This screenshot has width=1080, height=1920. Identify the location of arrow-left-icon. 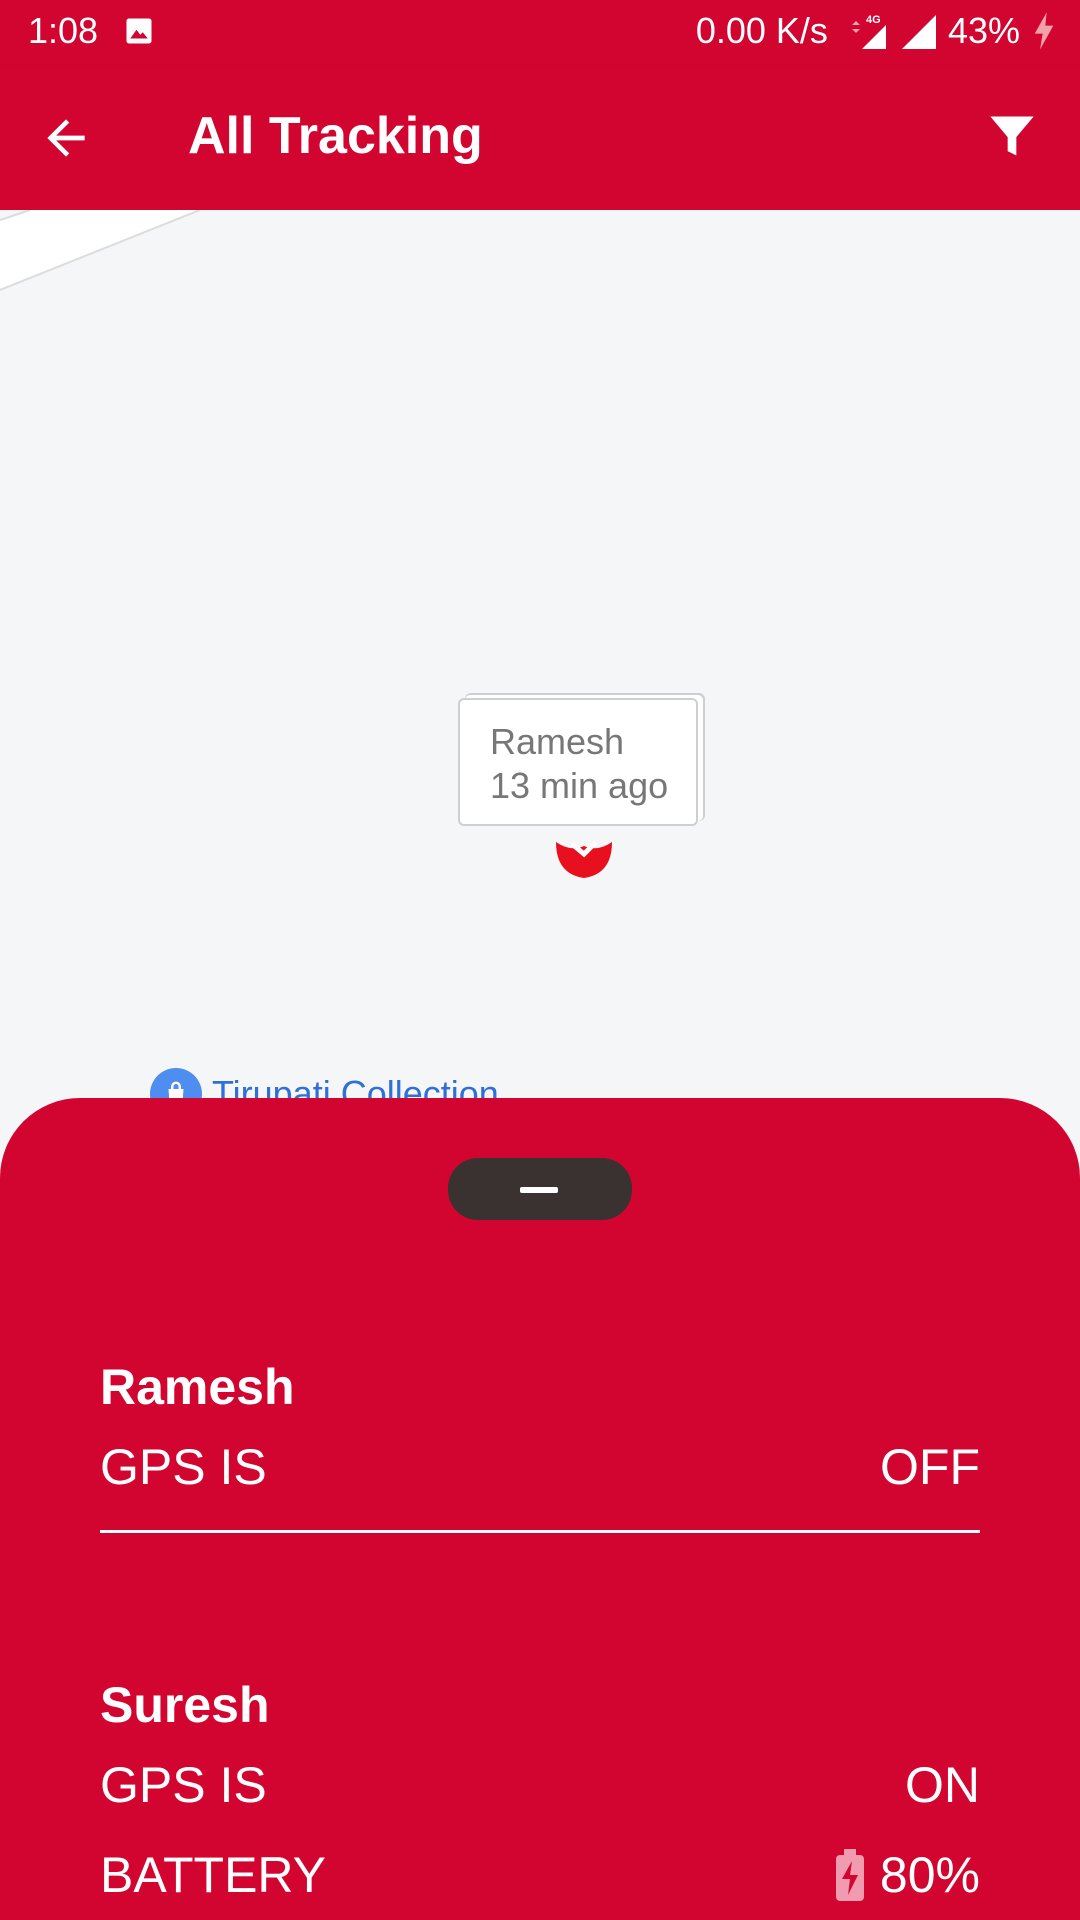
(66, 138).